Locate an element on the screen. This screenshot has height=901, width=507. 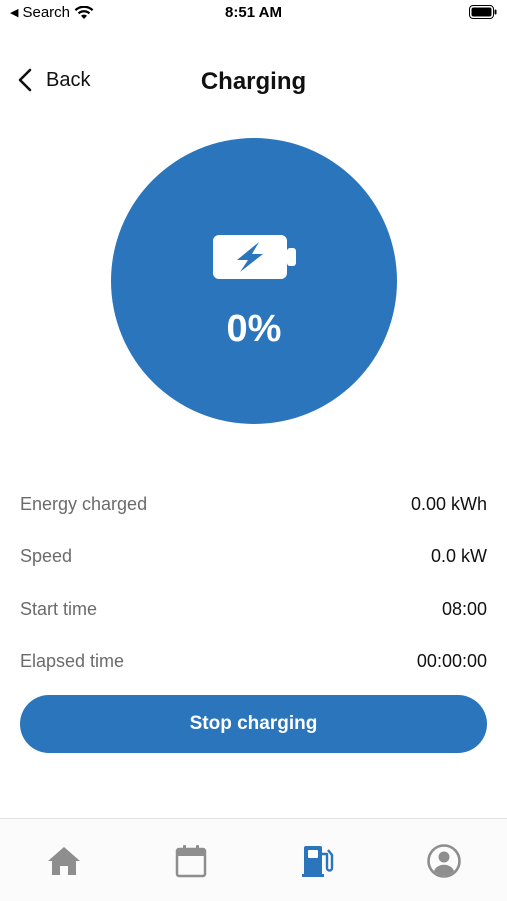
stat-label: Energy charged is located at coordinates (84, 503).